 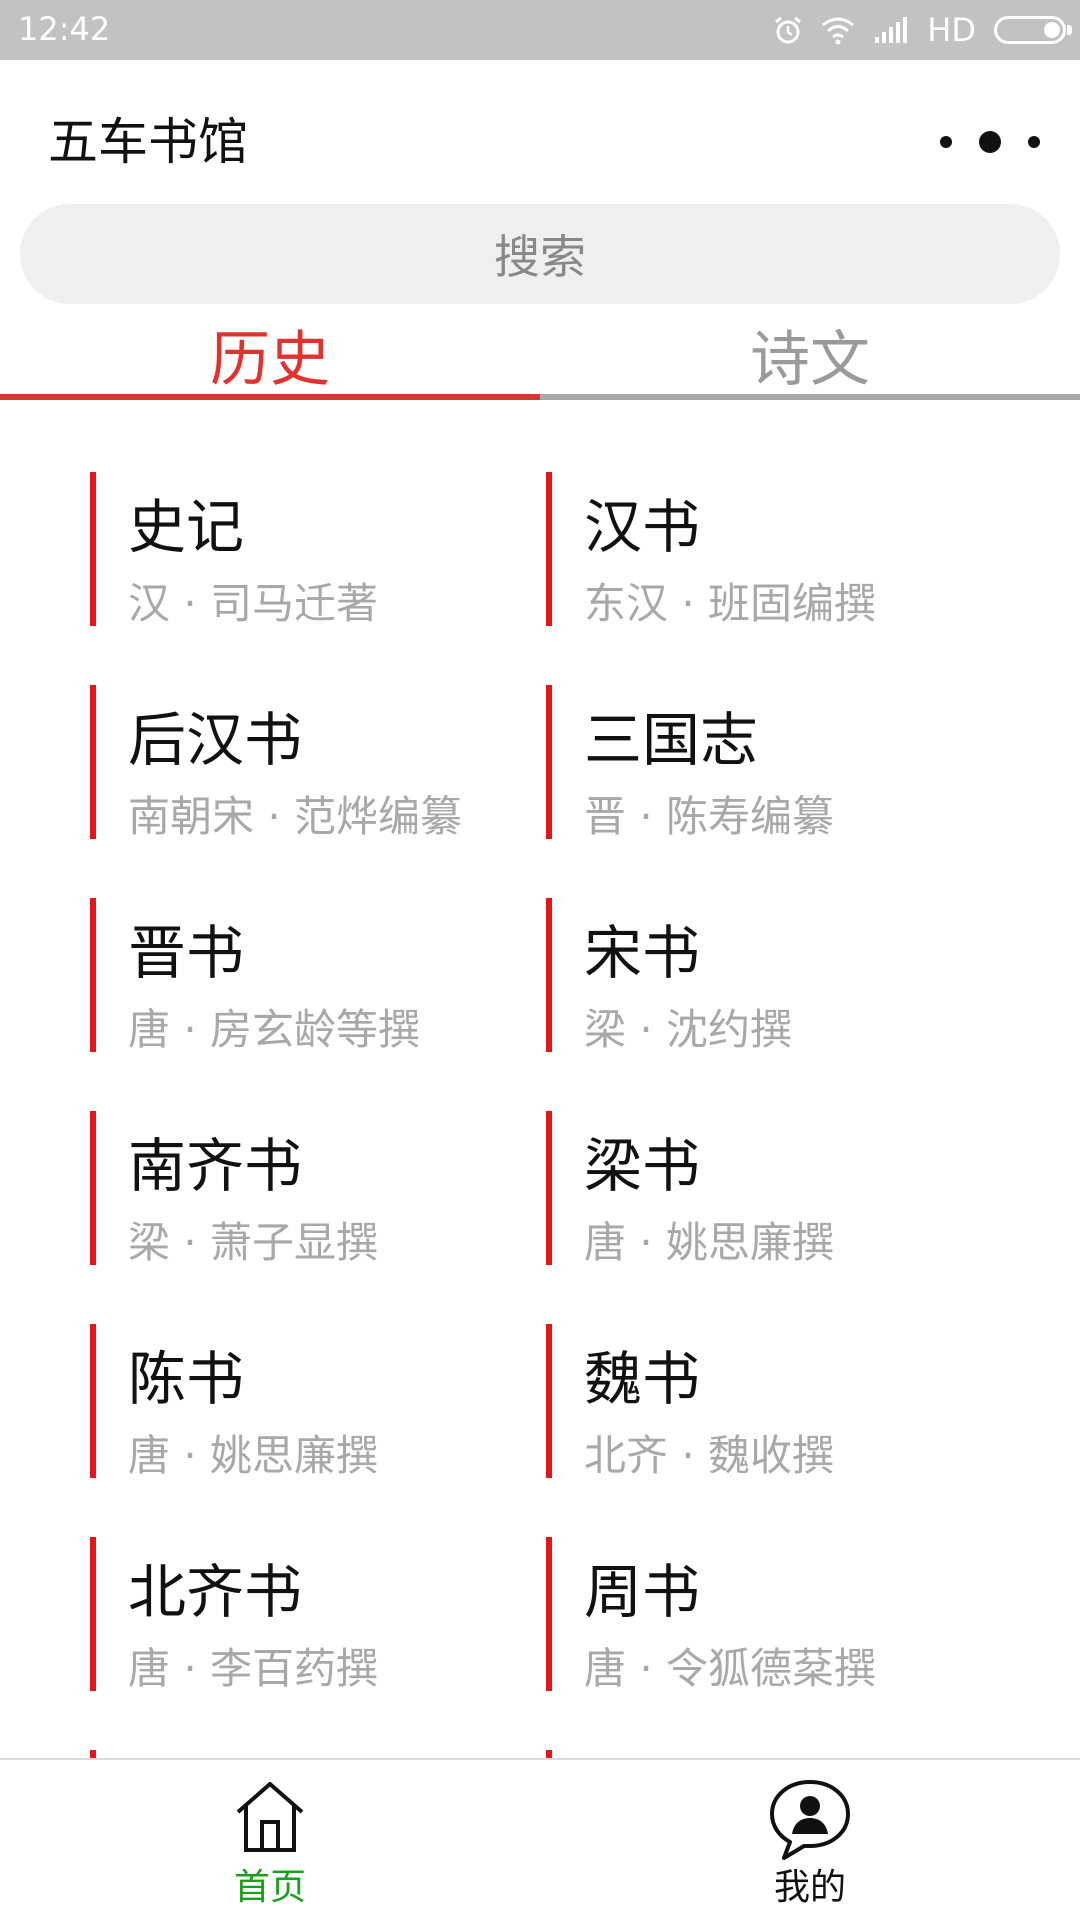 I want to click on search-input: 搜索, so click(x=540, y=254).